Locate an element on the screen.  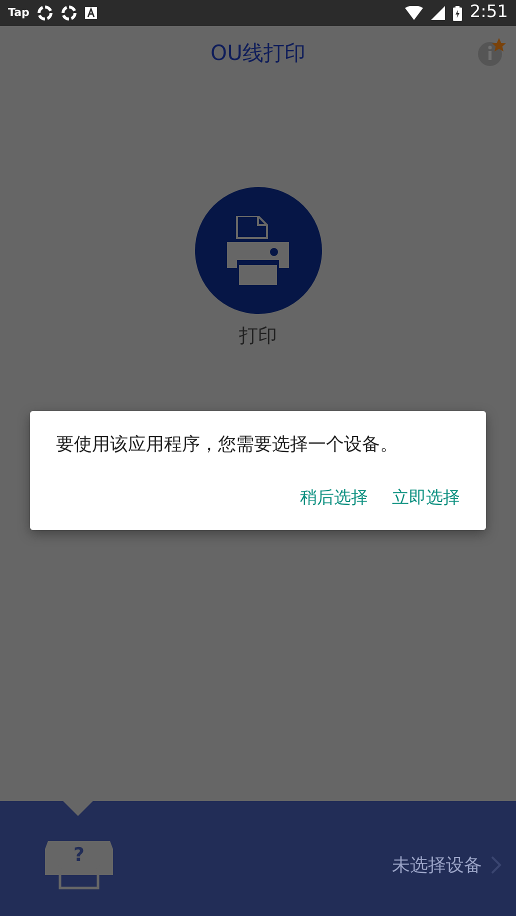
wifi-icon is located at coordinates (413, 13).